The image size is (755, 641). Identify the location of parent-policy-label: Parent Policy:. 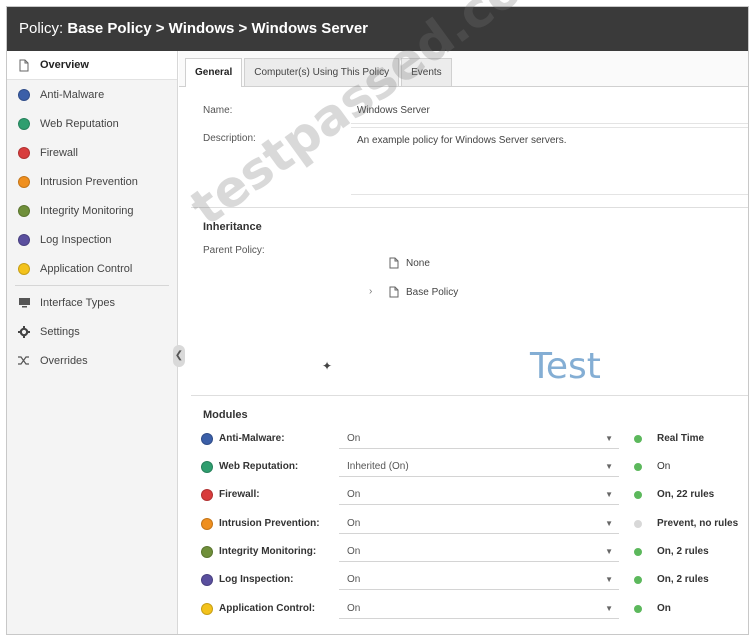
(234, 250).